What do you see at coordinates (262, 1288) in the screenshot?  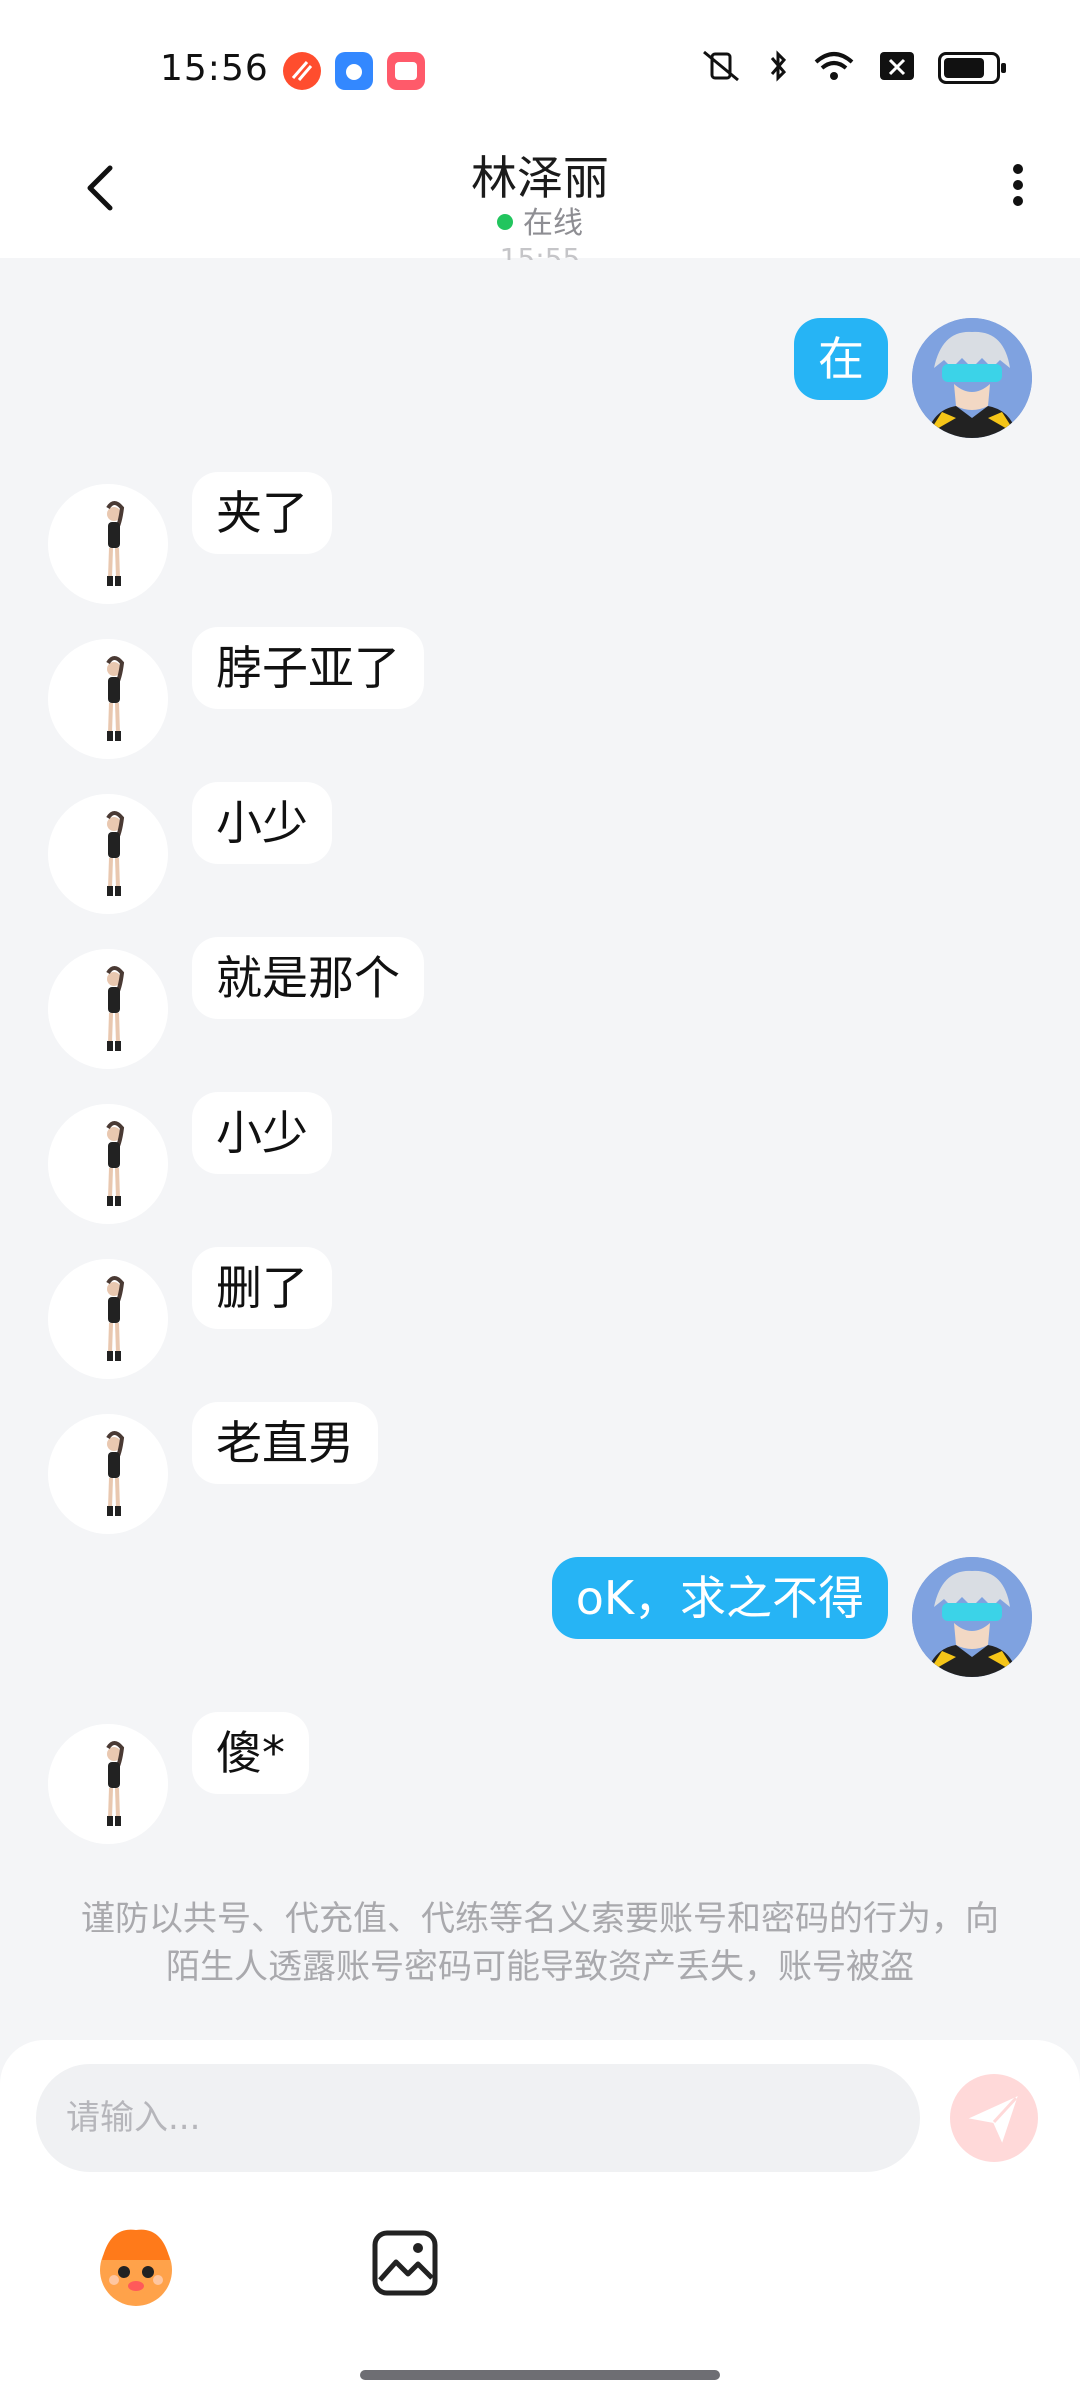 I see `incoming-message-bubble: 删了` at bounding box center [262, 1288].